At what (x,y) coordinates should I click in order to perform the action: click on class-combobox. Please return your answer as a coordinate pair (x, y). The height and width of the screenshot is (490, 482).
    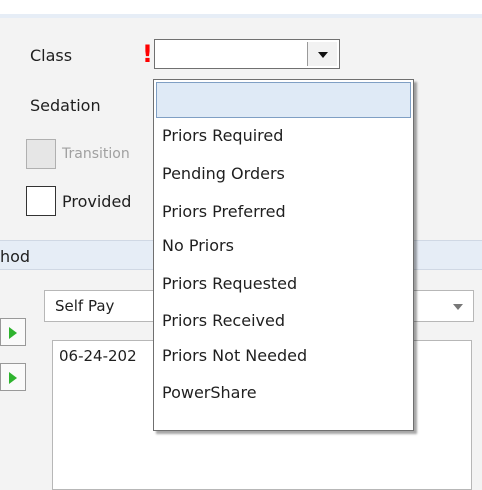
    Looking at the image, I should click on (247, 54).